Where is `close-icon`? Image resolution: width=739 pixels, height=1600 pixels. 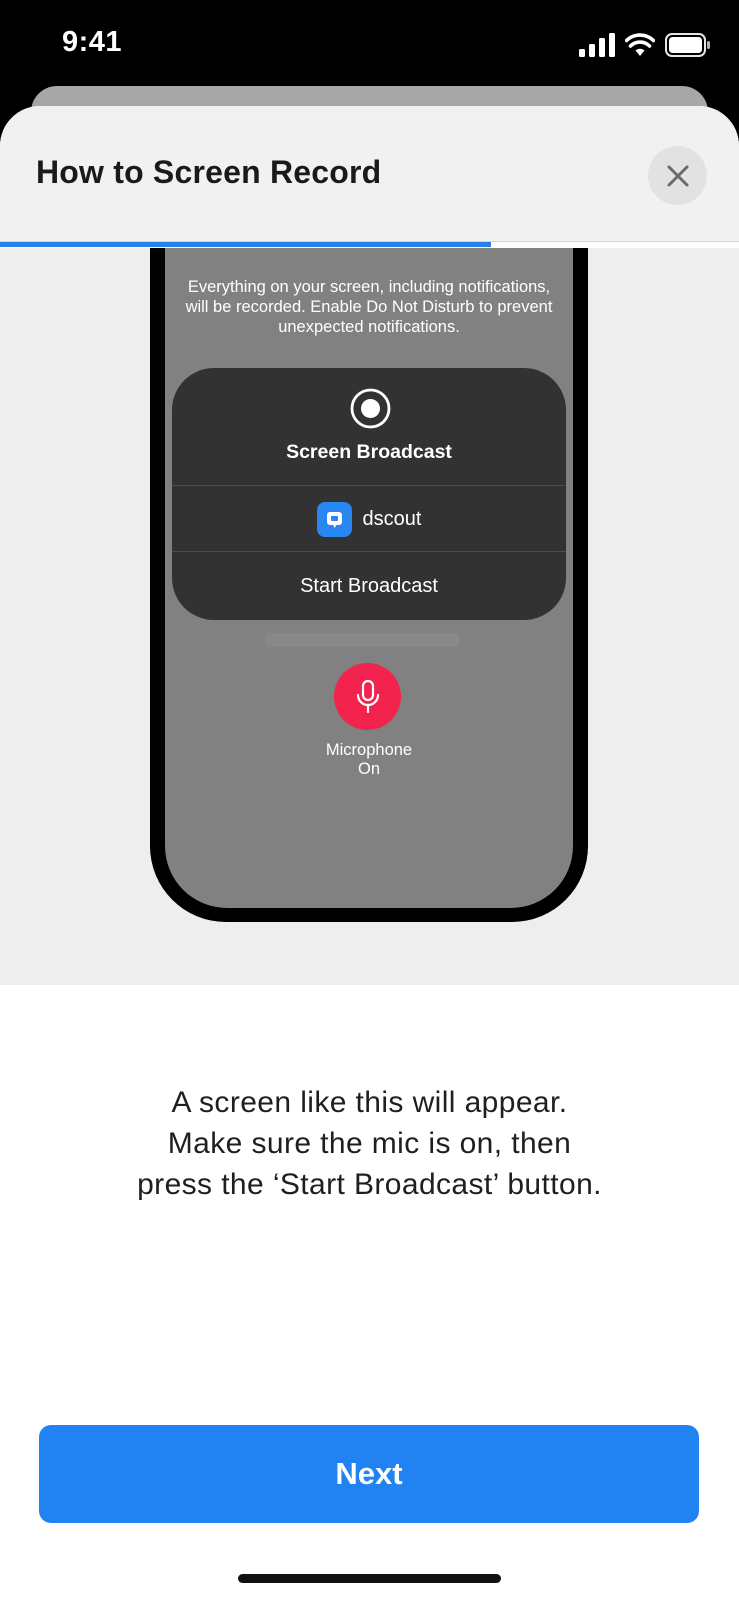
close-icon is located at coordinates (677, 175).